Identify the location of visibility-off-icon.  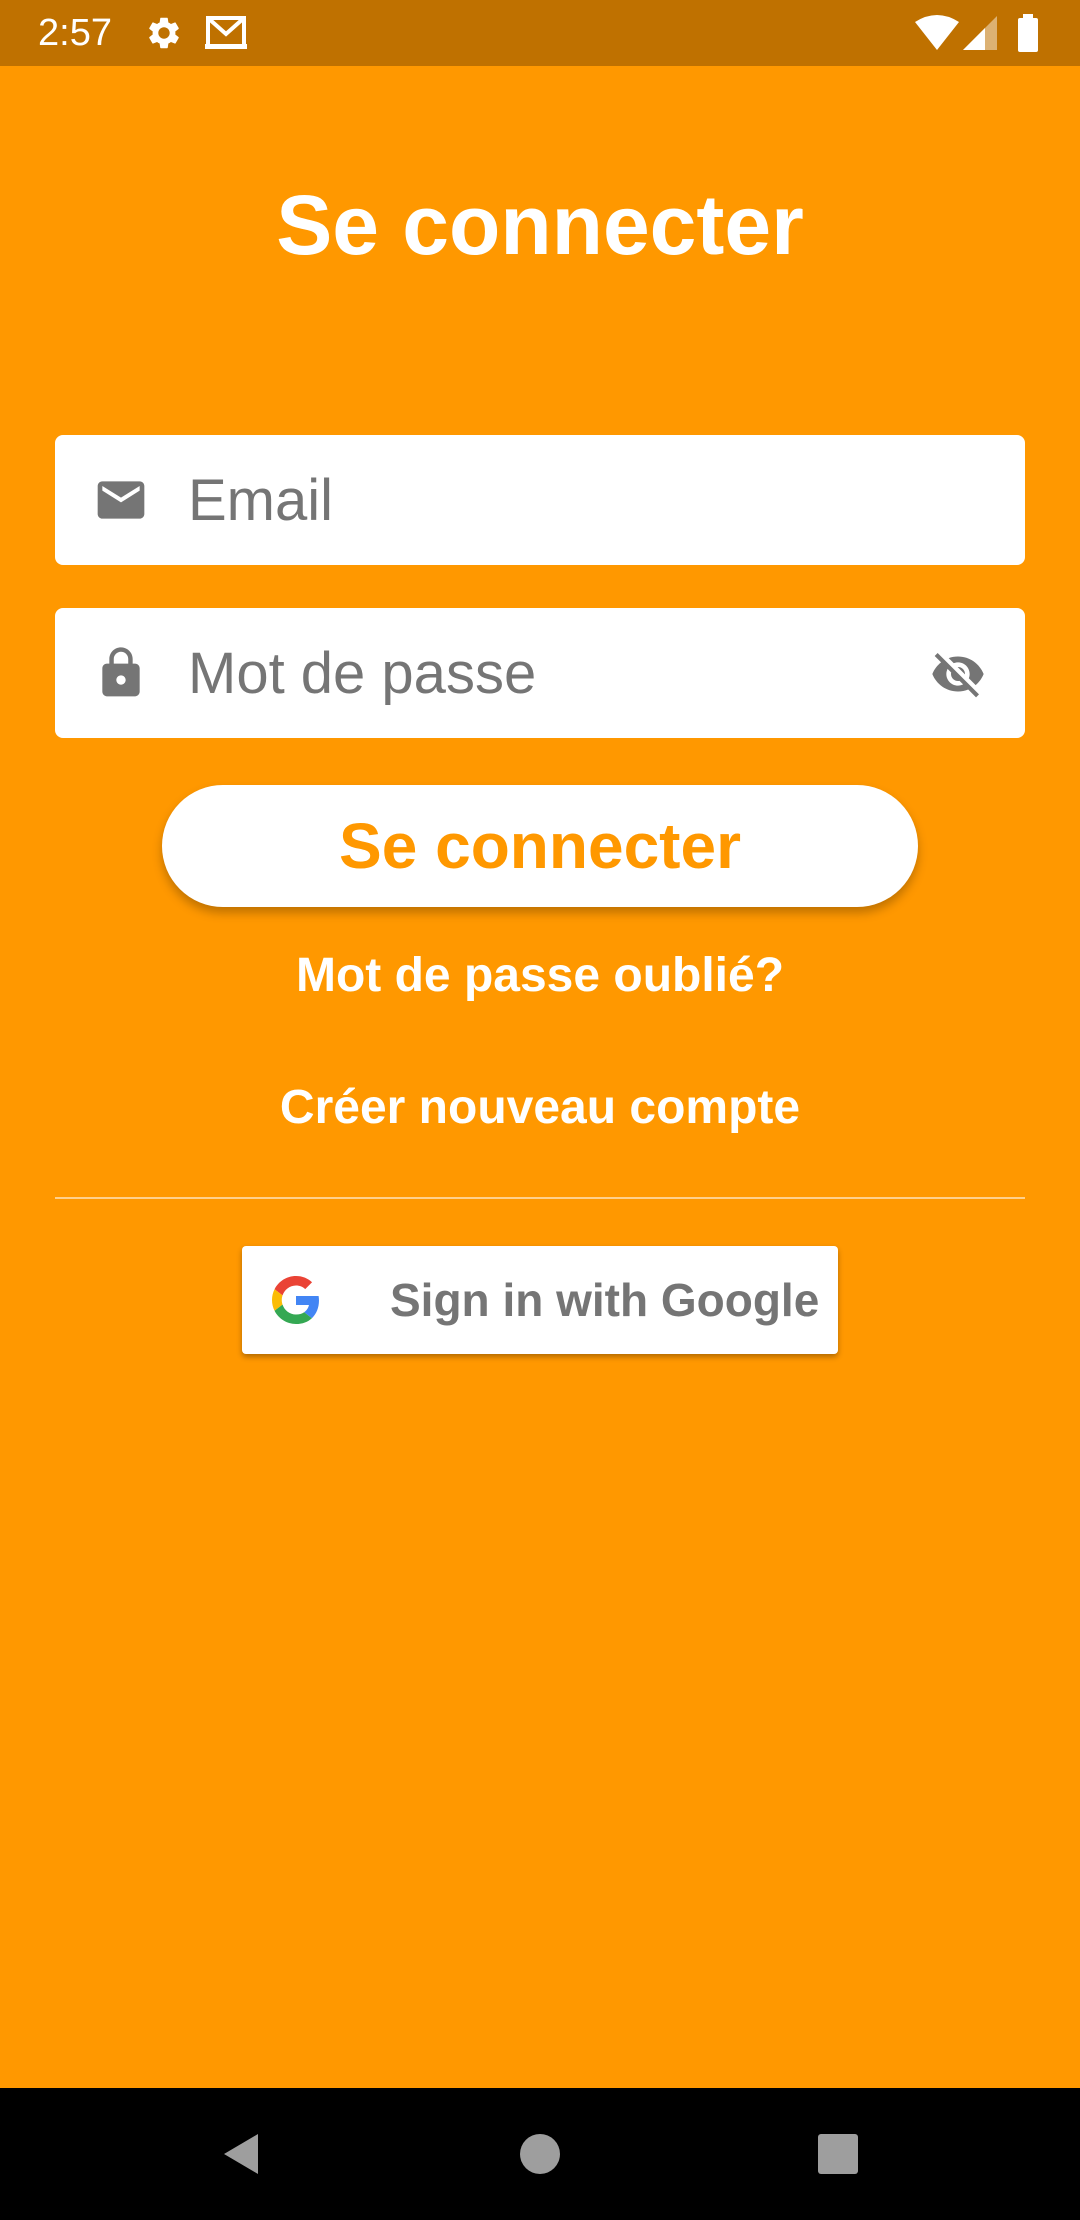
(958, 674).